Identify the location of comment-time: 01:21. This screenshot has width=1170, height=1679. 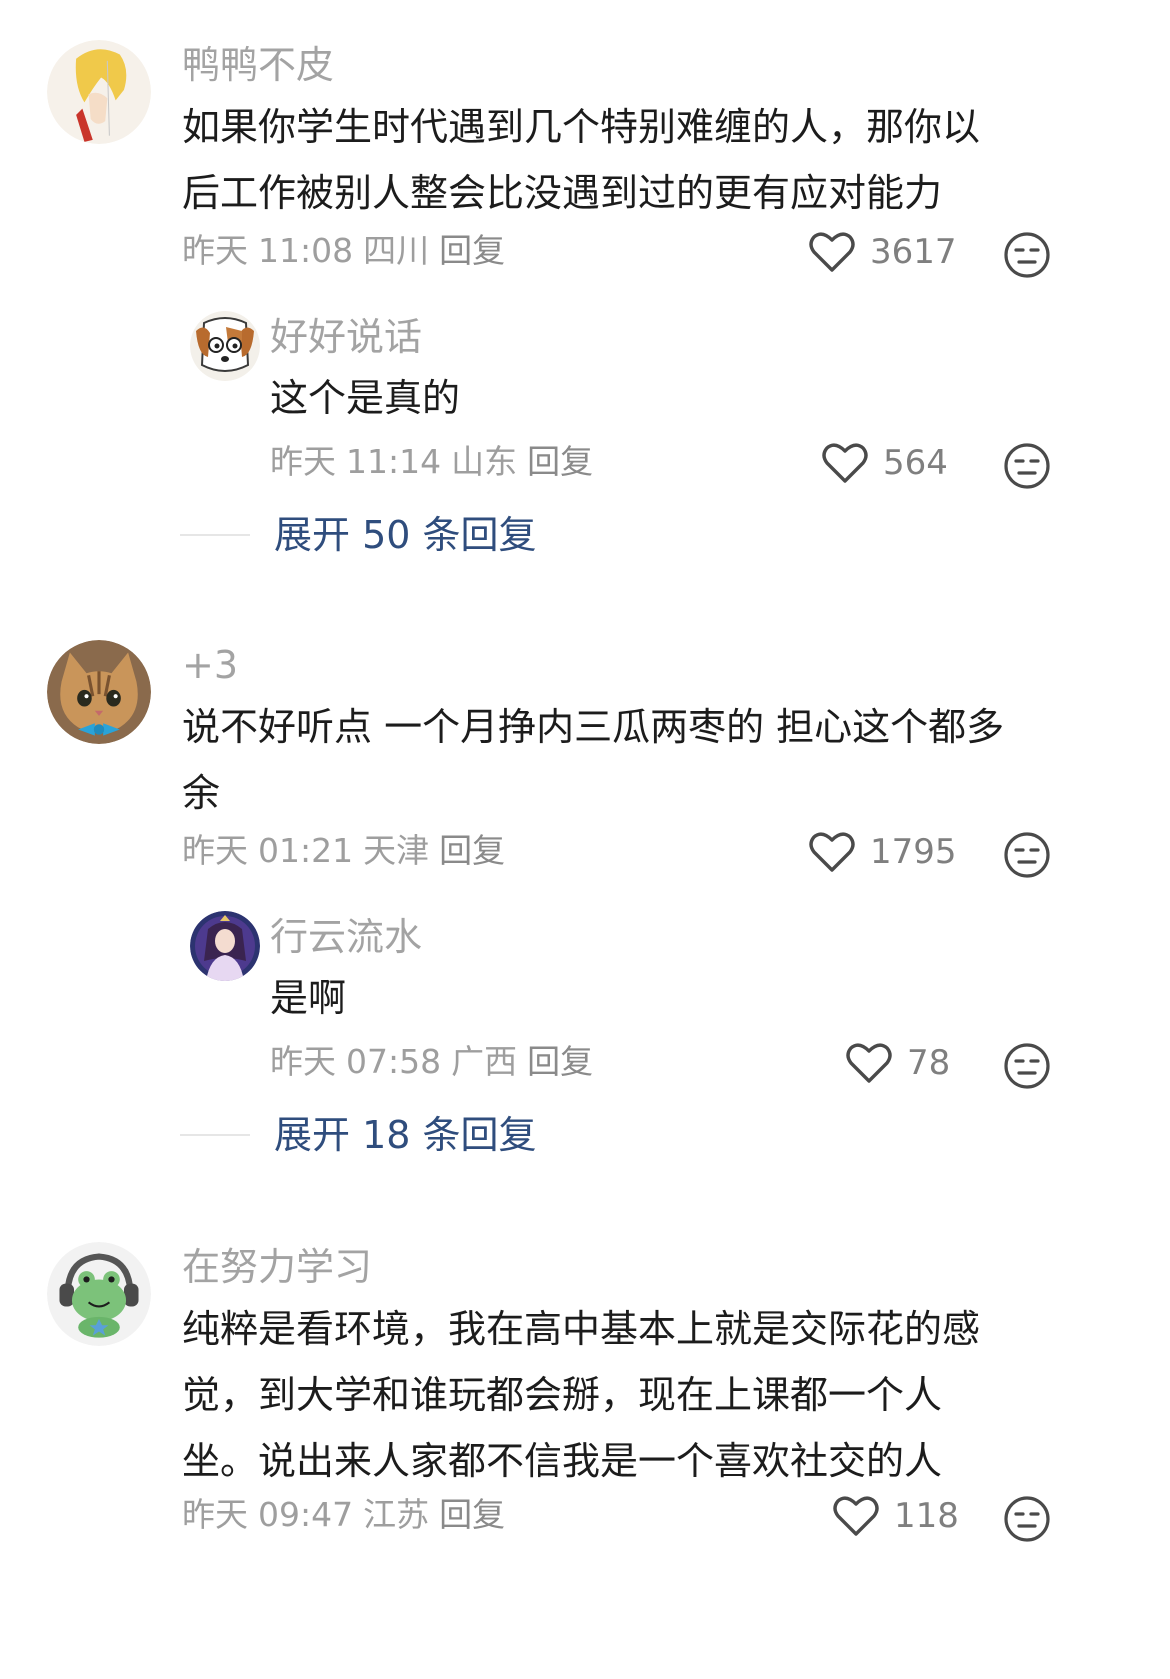
(306, 850).